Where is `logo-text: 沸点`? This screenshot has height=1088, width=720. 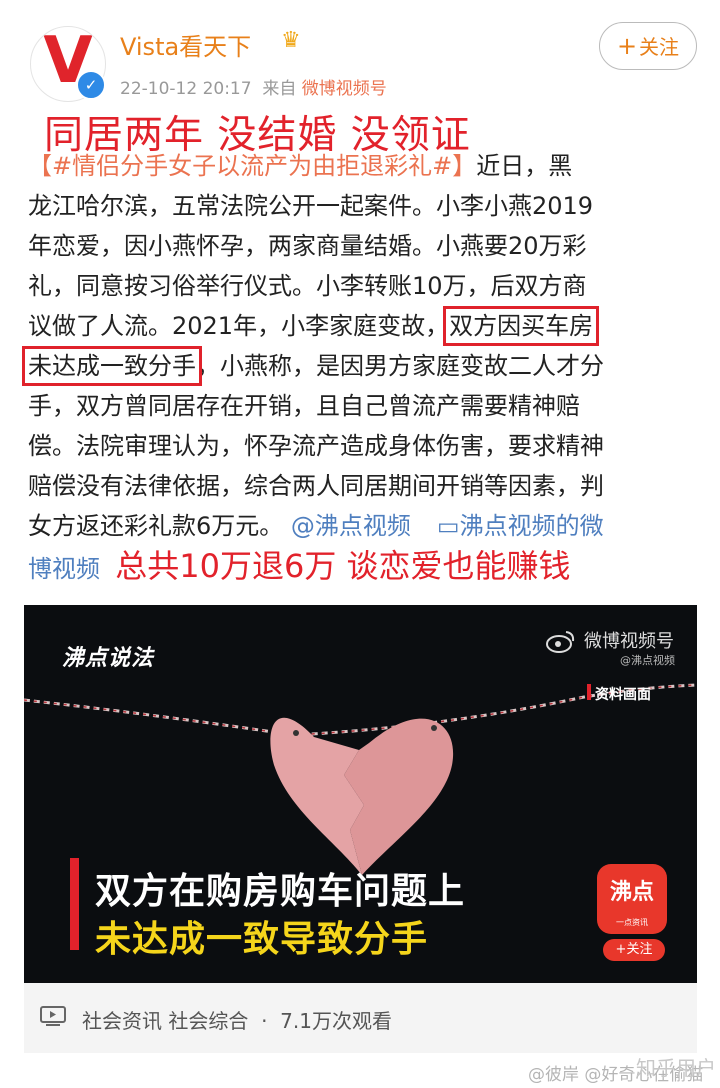
logo-text: 沸点 is located at coordinates (631, 892).